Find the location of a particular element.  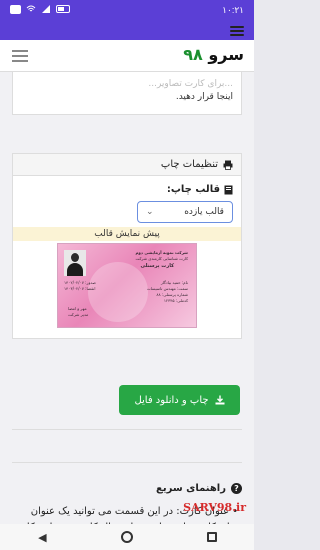

print-settings-header: تنظیمات چاپ is located at coordinates (127, 165).